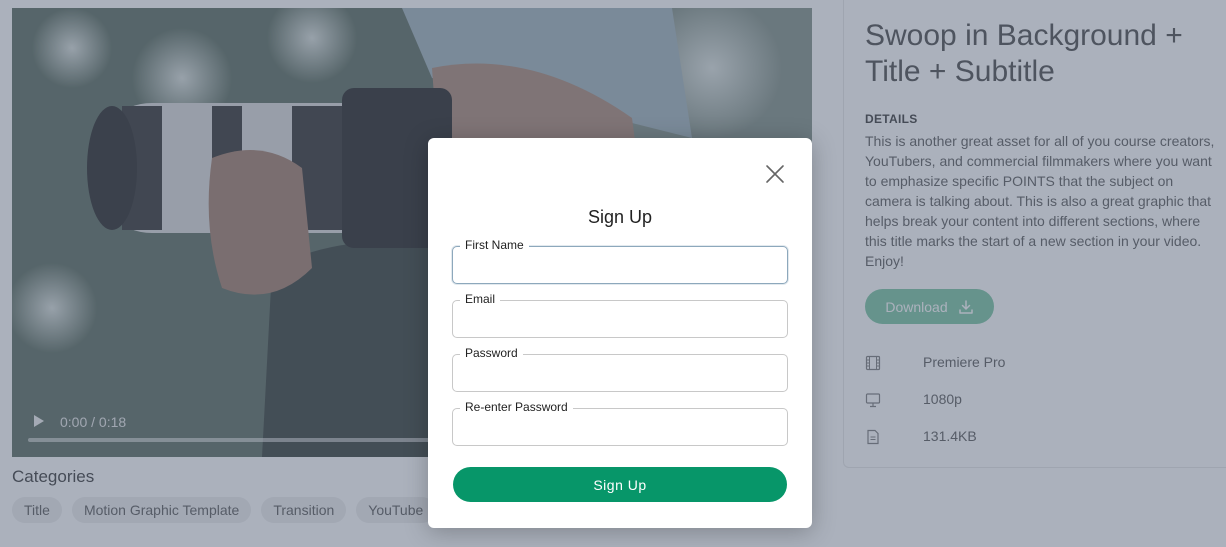 The height and width of the screenshot is (547, 1226). I want to click on close-icon, so click(775, 174).